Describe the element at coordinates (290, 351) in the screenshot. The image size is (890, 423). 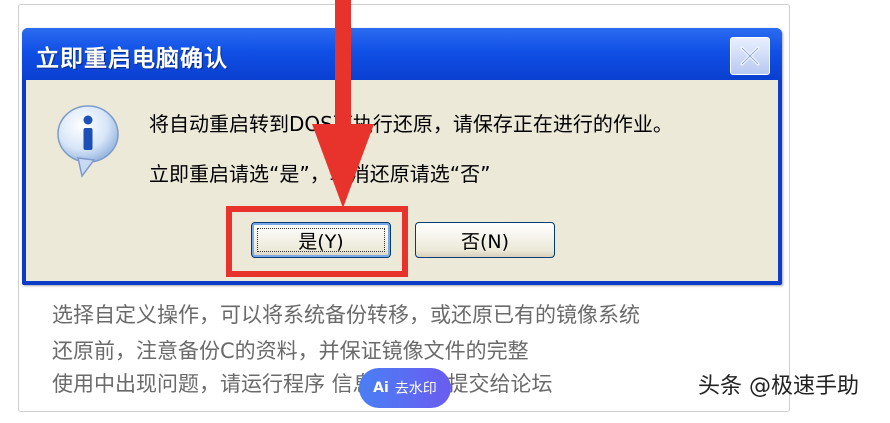
I see `background-text-line: 还原前，注意备份C的资料，并保证镜像文件的完整` at that location.